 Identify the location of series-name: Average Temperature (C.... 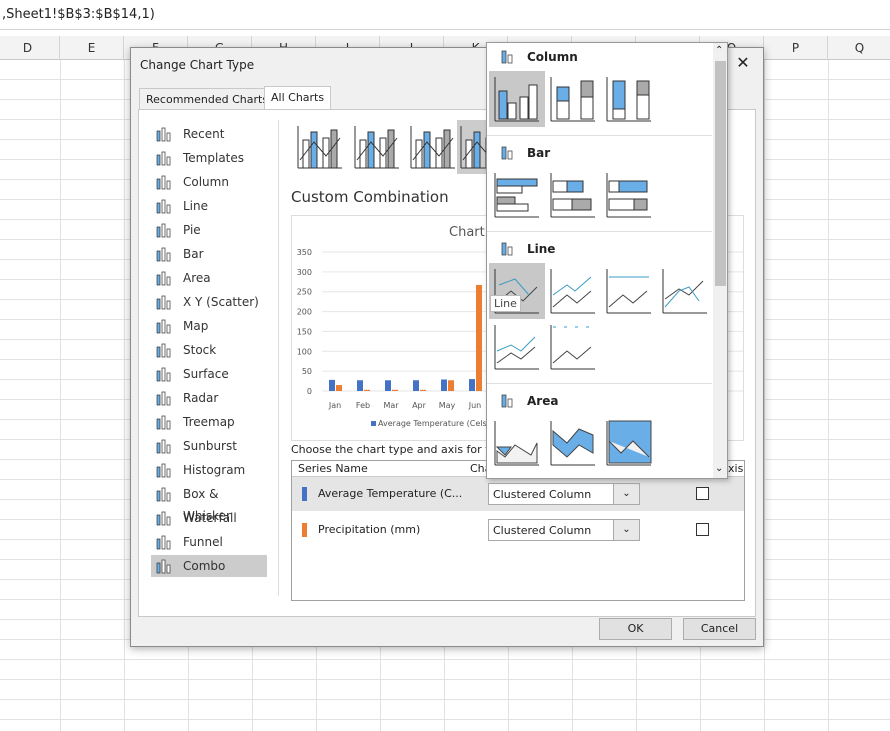
(390, 493).